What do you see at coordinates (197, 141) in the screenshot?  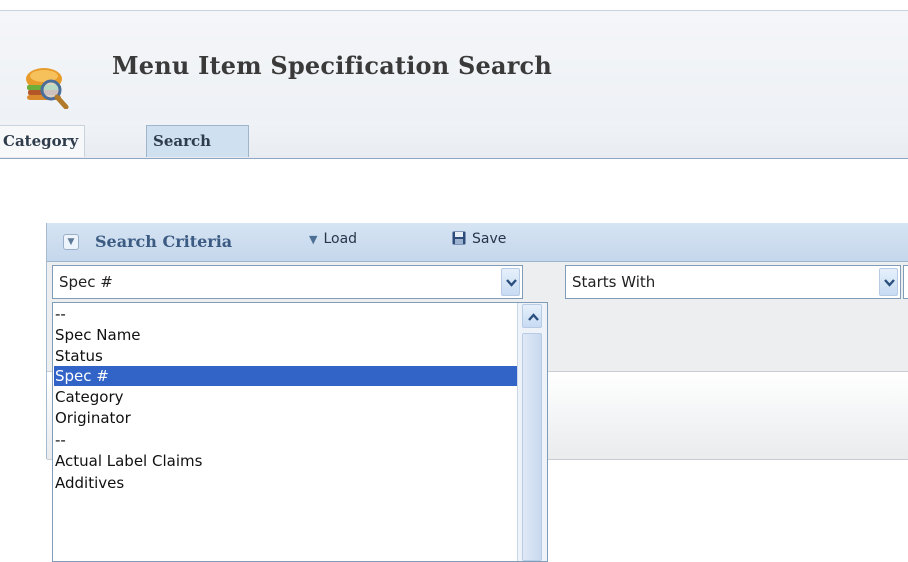 I see `tab-search: Search` at bounding box center [197, 141].